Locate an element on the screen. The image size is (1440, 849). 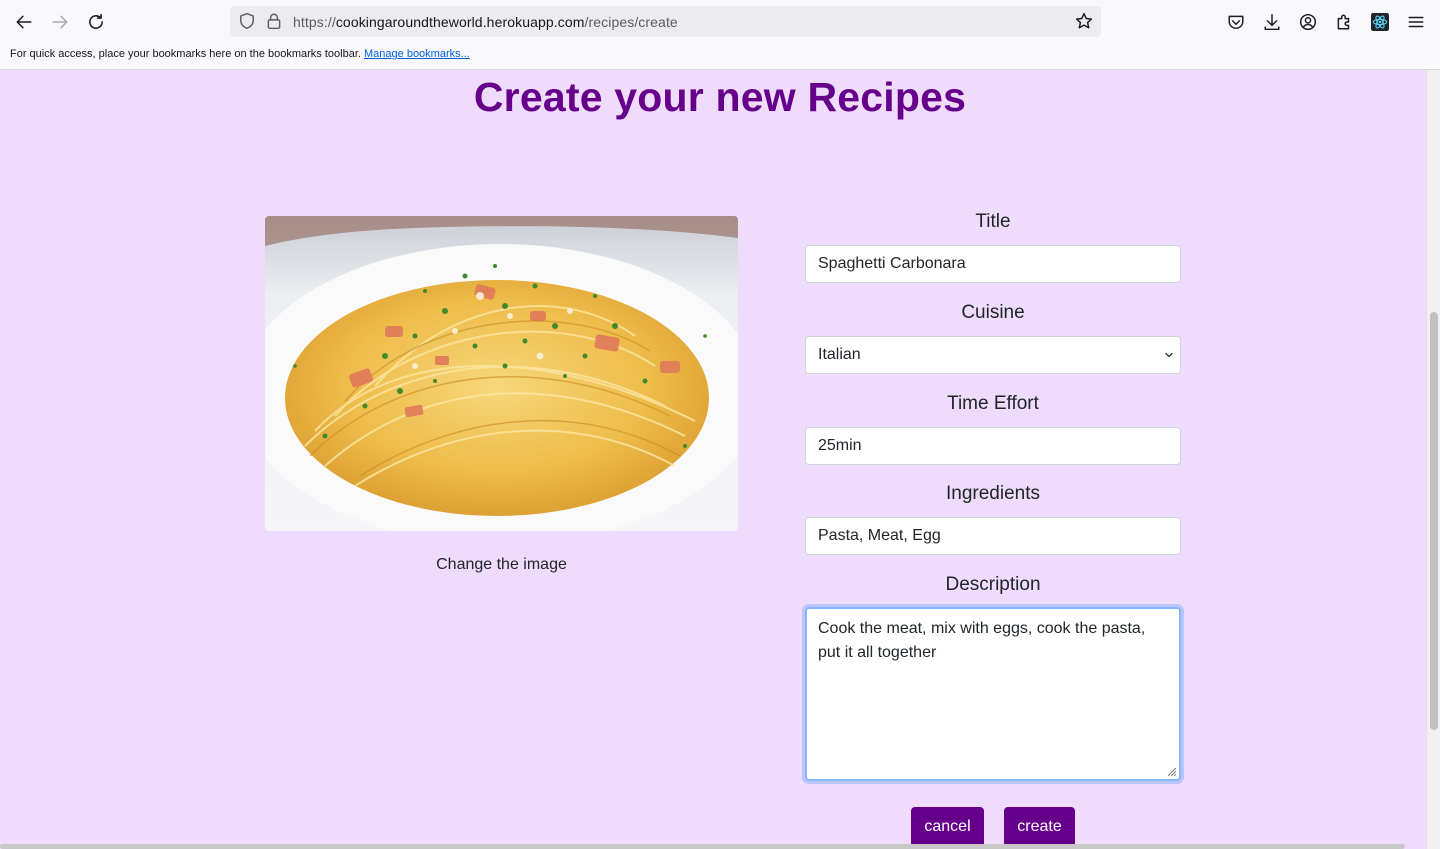
scrollbar-thumb is located at coordinates (1434, 521).